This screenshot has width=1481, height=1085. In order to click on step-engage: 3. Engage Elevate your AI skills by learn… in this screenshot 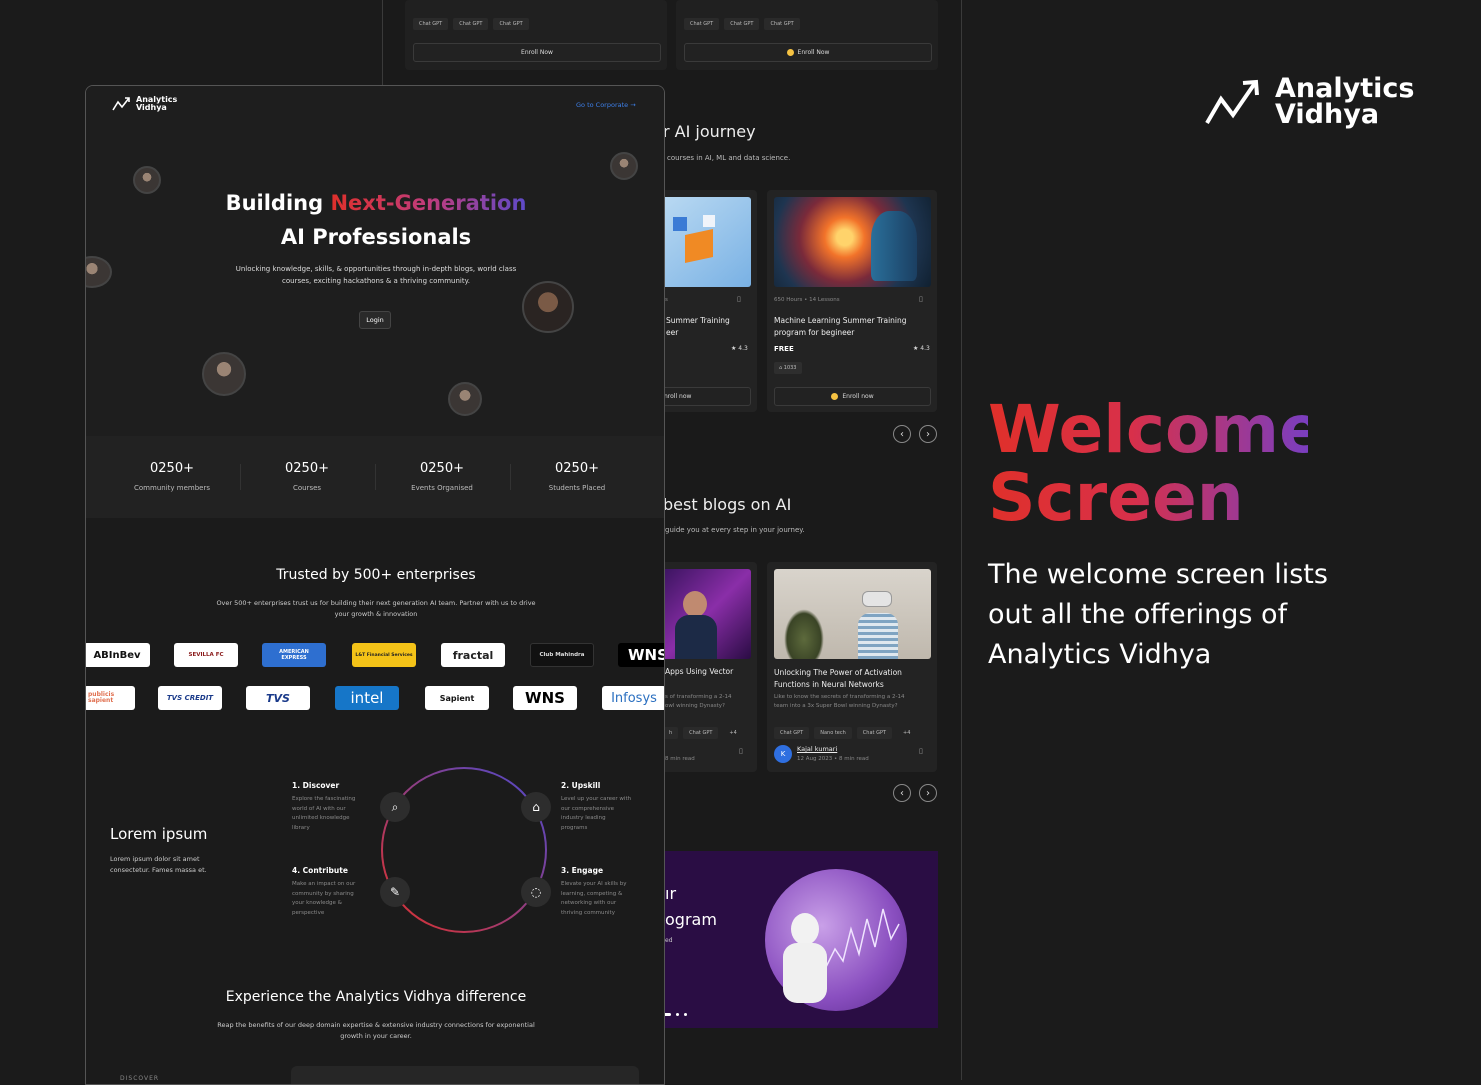, I will do `click(594, 891)`.